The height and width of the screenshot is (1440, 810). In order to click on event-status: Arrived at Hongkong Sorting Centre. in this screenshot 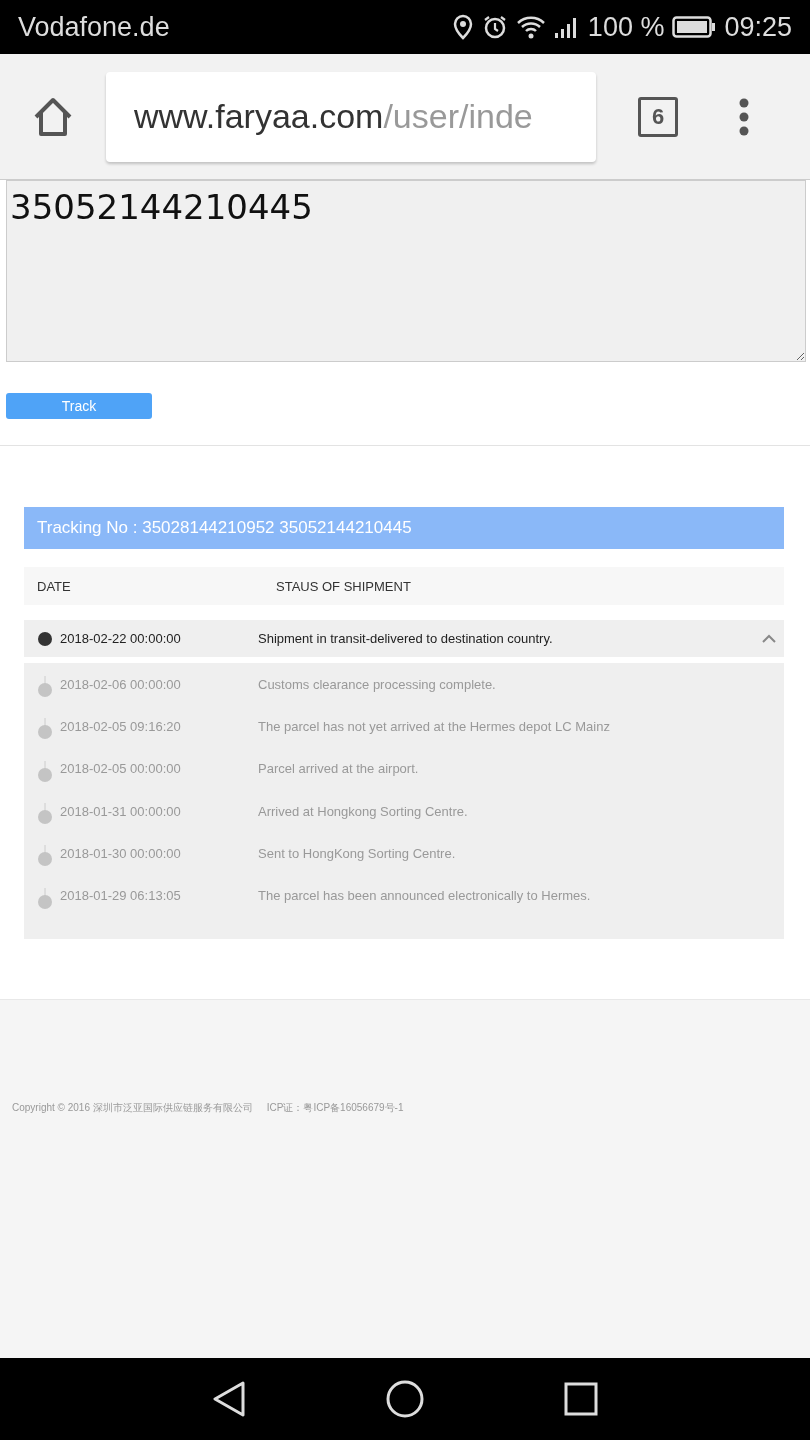, I will do `click(363, 811)`.